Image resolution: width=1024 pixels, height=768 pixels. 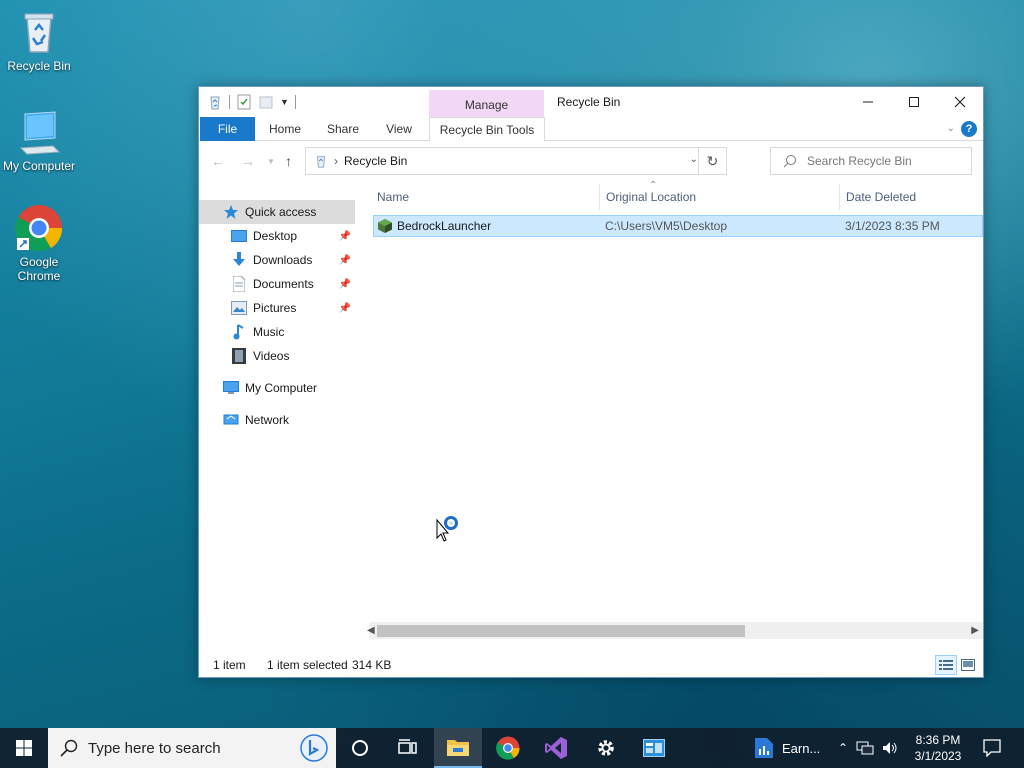 What do you see at coordinates (606, 748) in the screenshot?
I see `taskbar-settings` at bounding box center [606, 748].